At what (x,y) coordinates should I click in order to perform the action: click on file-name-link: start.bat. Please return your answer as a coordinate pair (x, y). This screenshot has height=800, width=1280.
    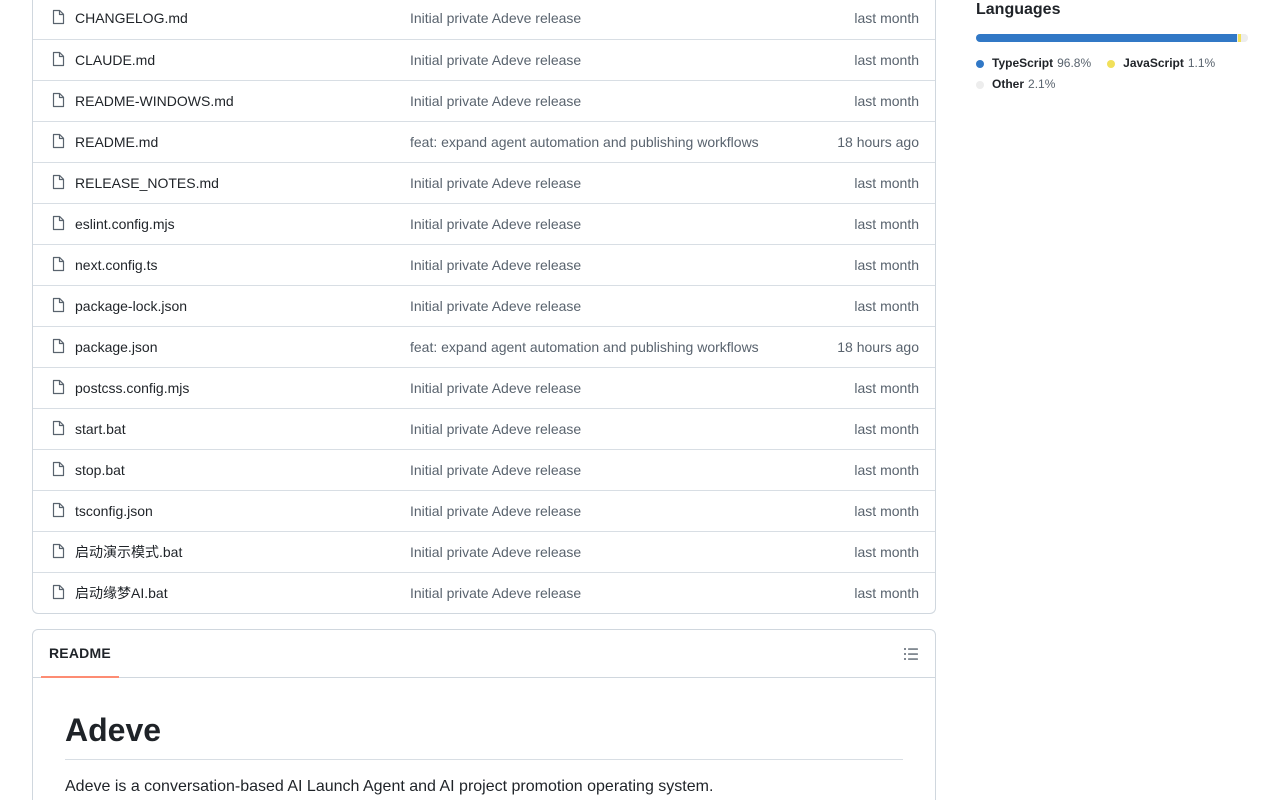
    Looking at the image, I should click on (100, 429).